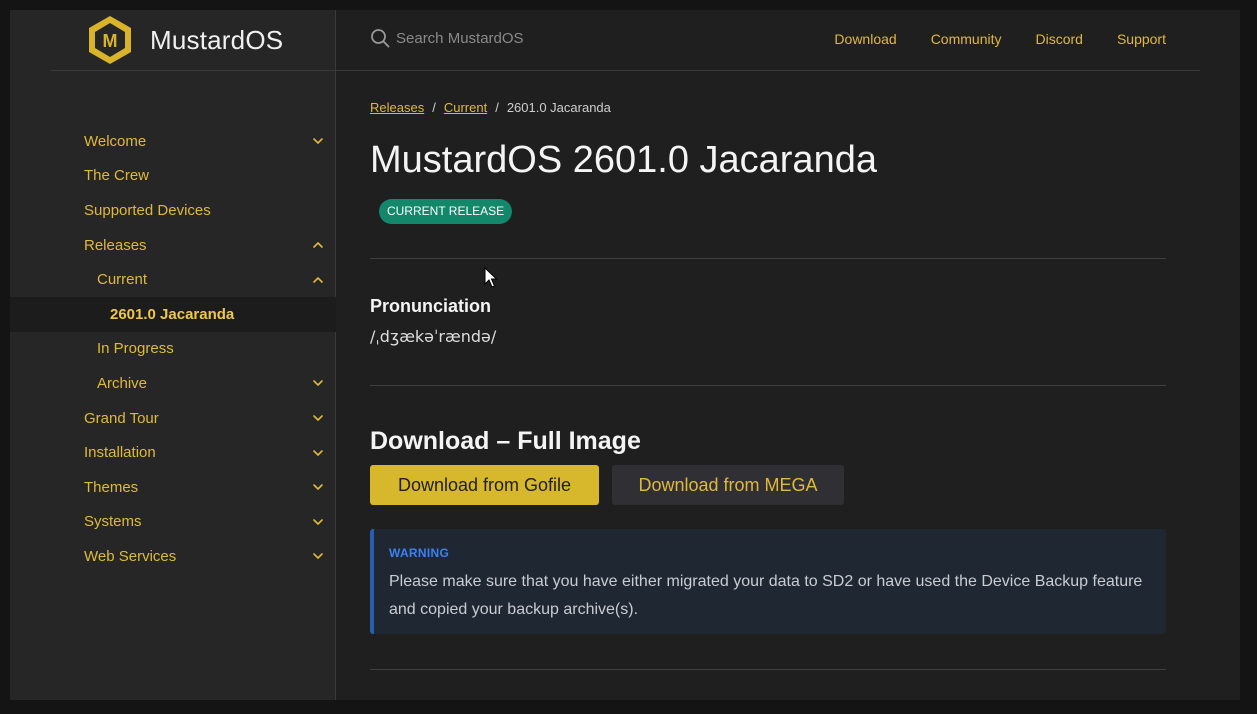  Describe the element at coordinates (505, 441) in the screenshot. I see `download-heading: Download – Full Image` at that location.